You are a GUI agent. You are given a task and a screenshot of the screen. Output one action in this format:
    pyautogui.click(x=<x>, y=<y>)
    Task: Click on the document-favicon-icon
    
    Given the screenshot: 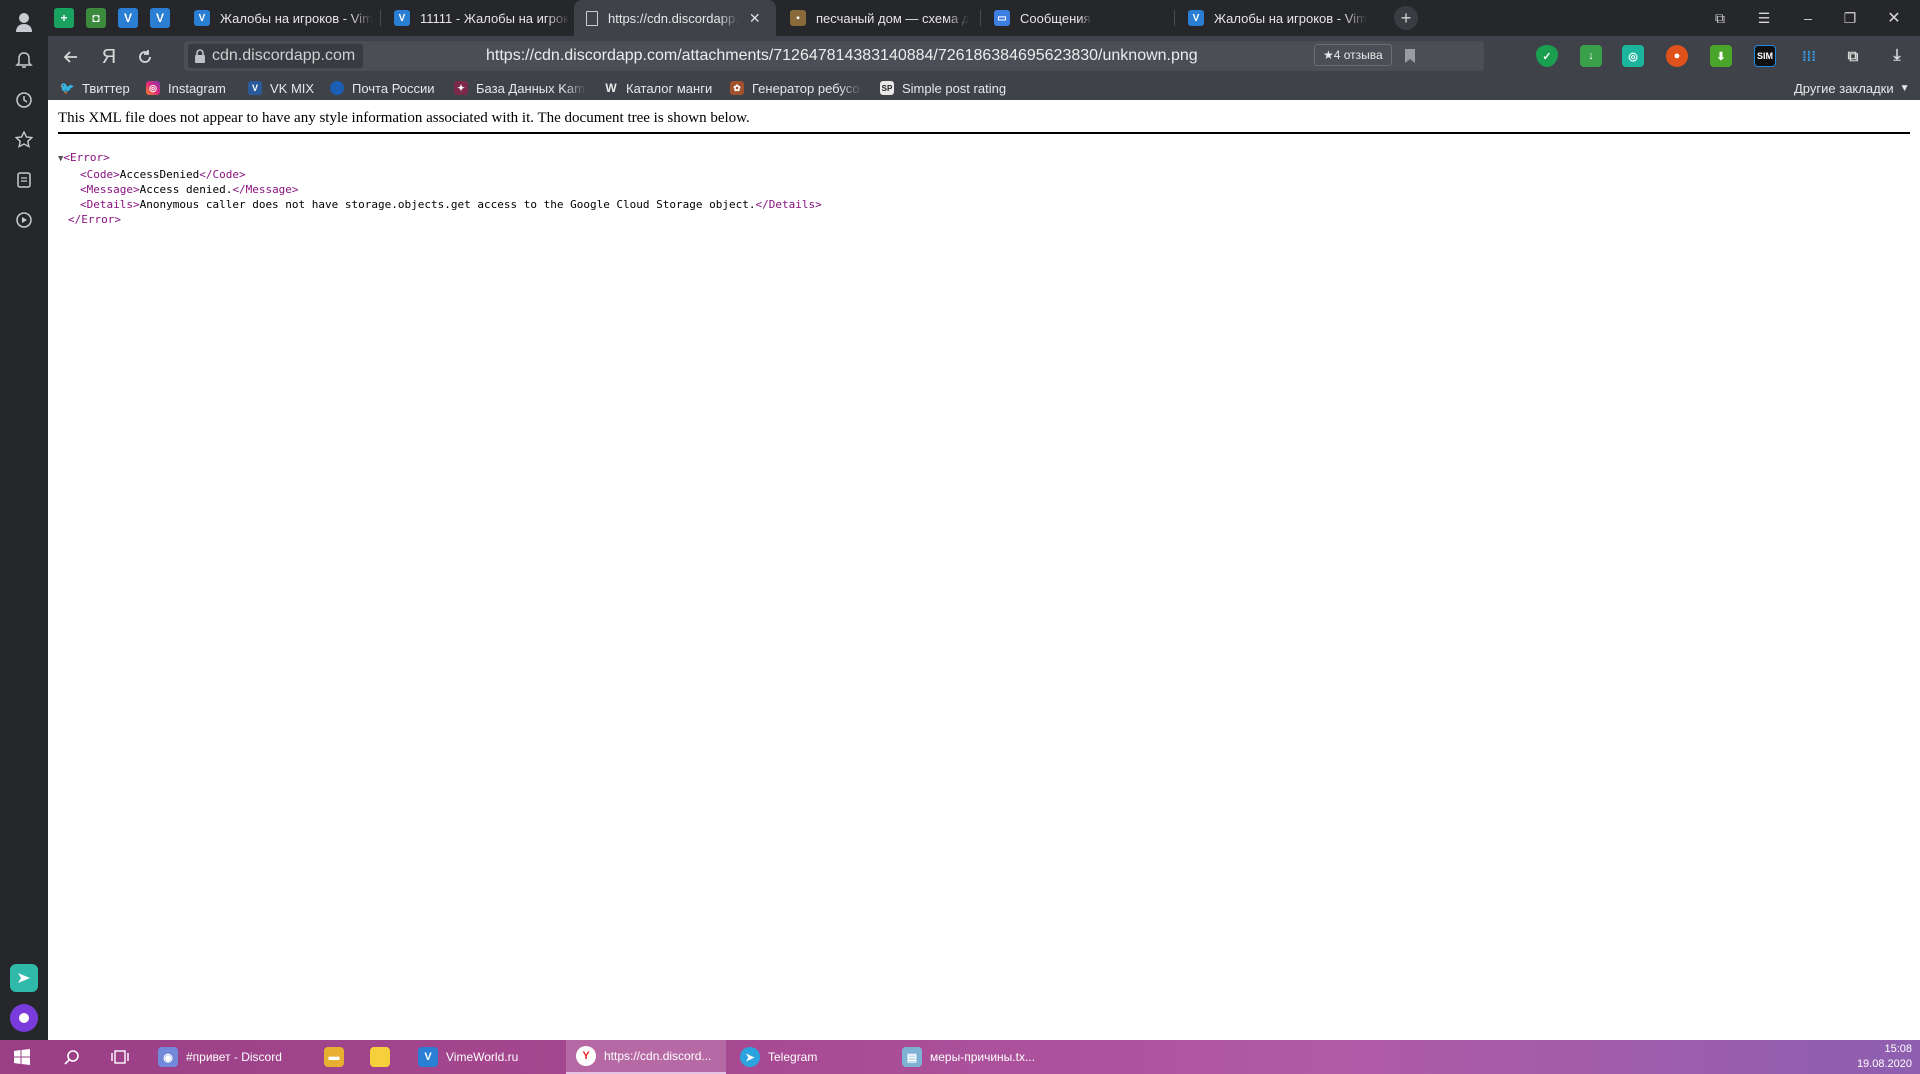 What is the action you would take?
    pyautogui.click(x=592, y=18)
    